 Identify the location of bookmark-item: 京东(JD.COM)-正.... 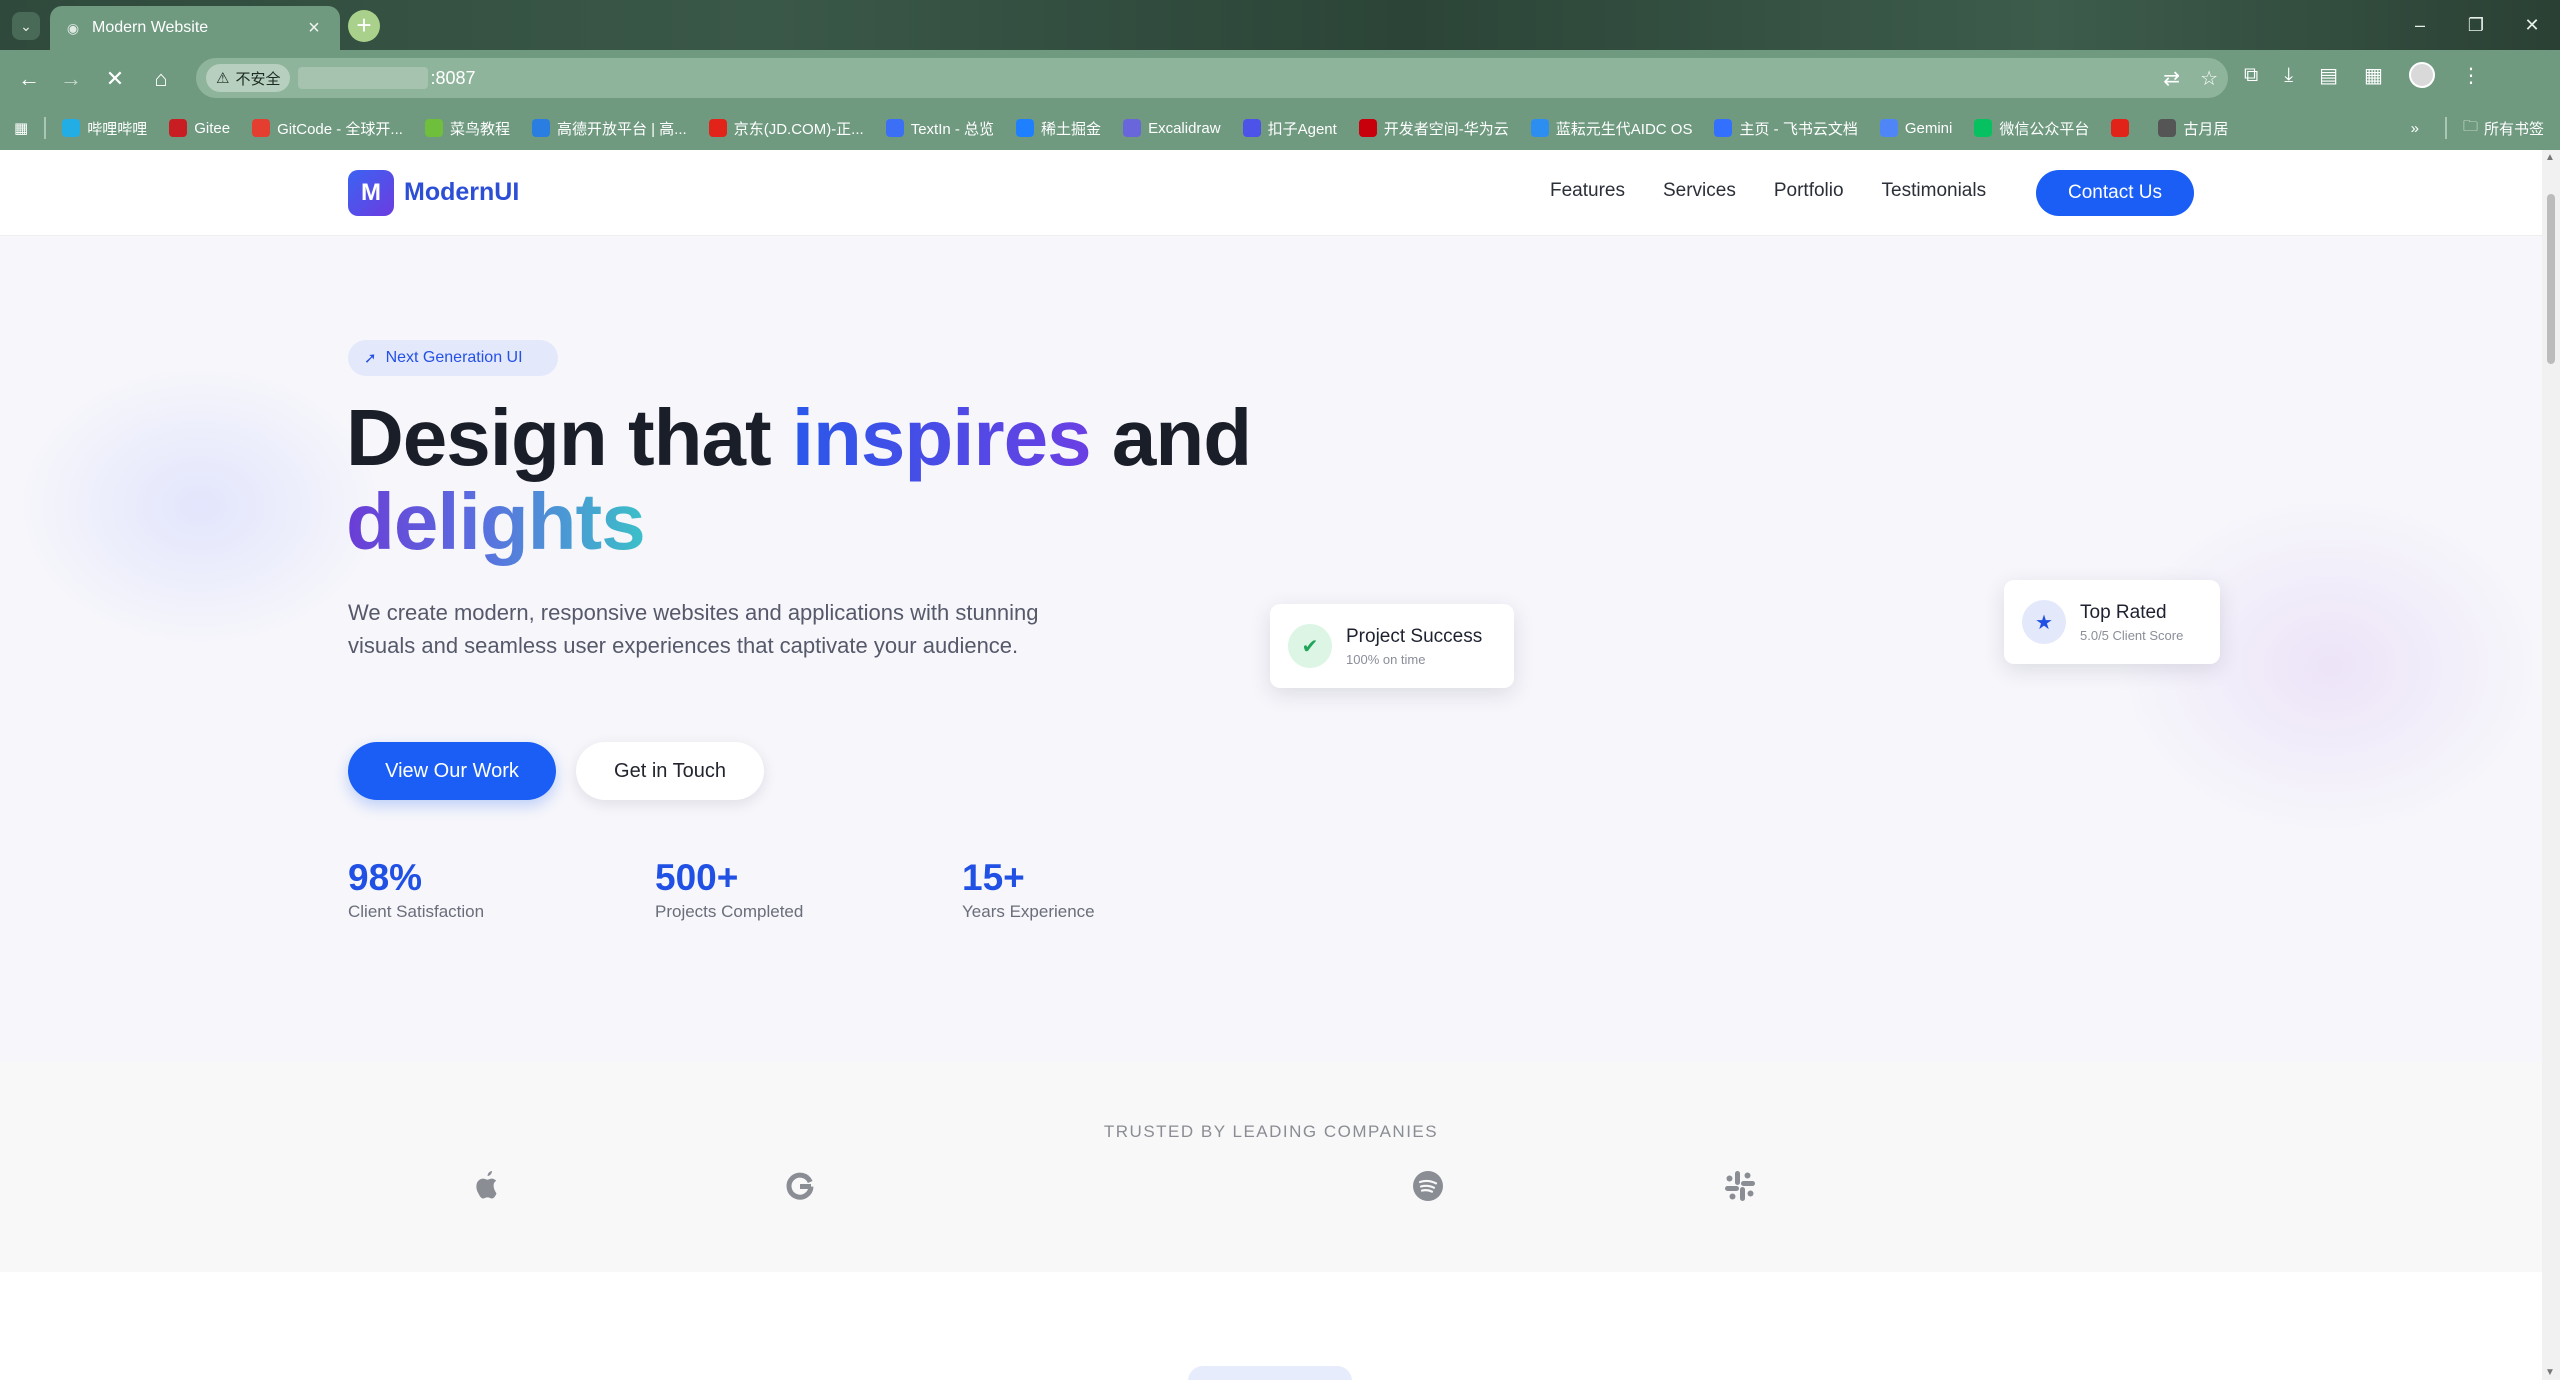
(786, 128).